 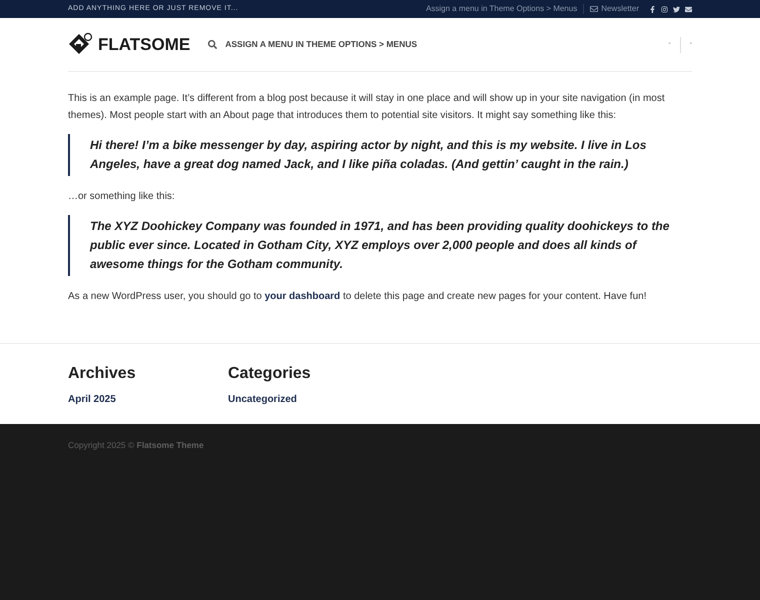 What do you see at coordinates (213, 44) in the screenshot?
I see `search-icon` at bounding box center [213, 44].